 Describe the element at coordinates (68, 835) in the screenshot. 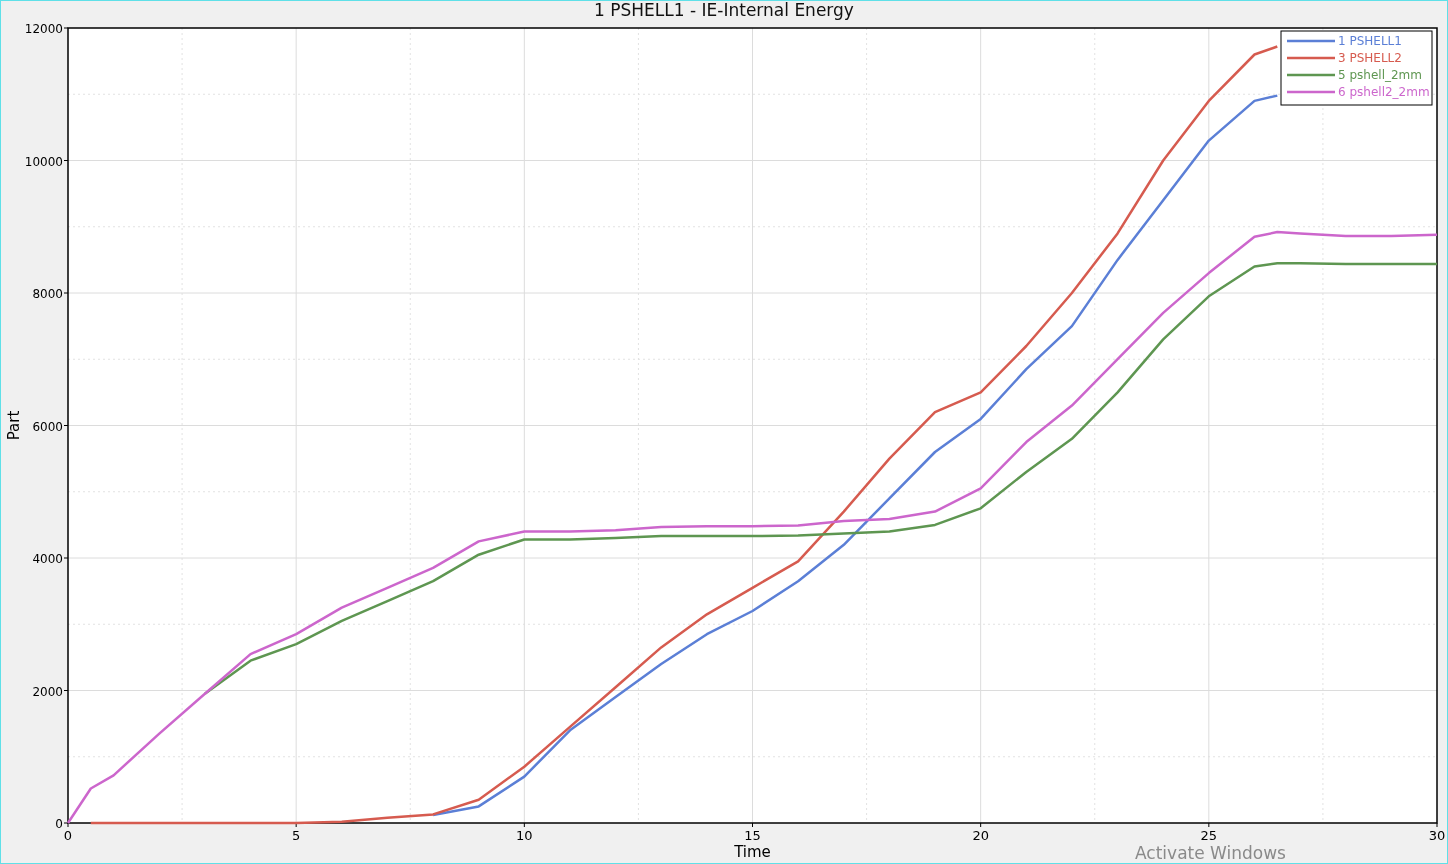

I see `x-tick-label: 0` at that location.